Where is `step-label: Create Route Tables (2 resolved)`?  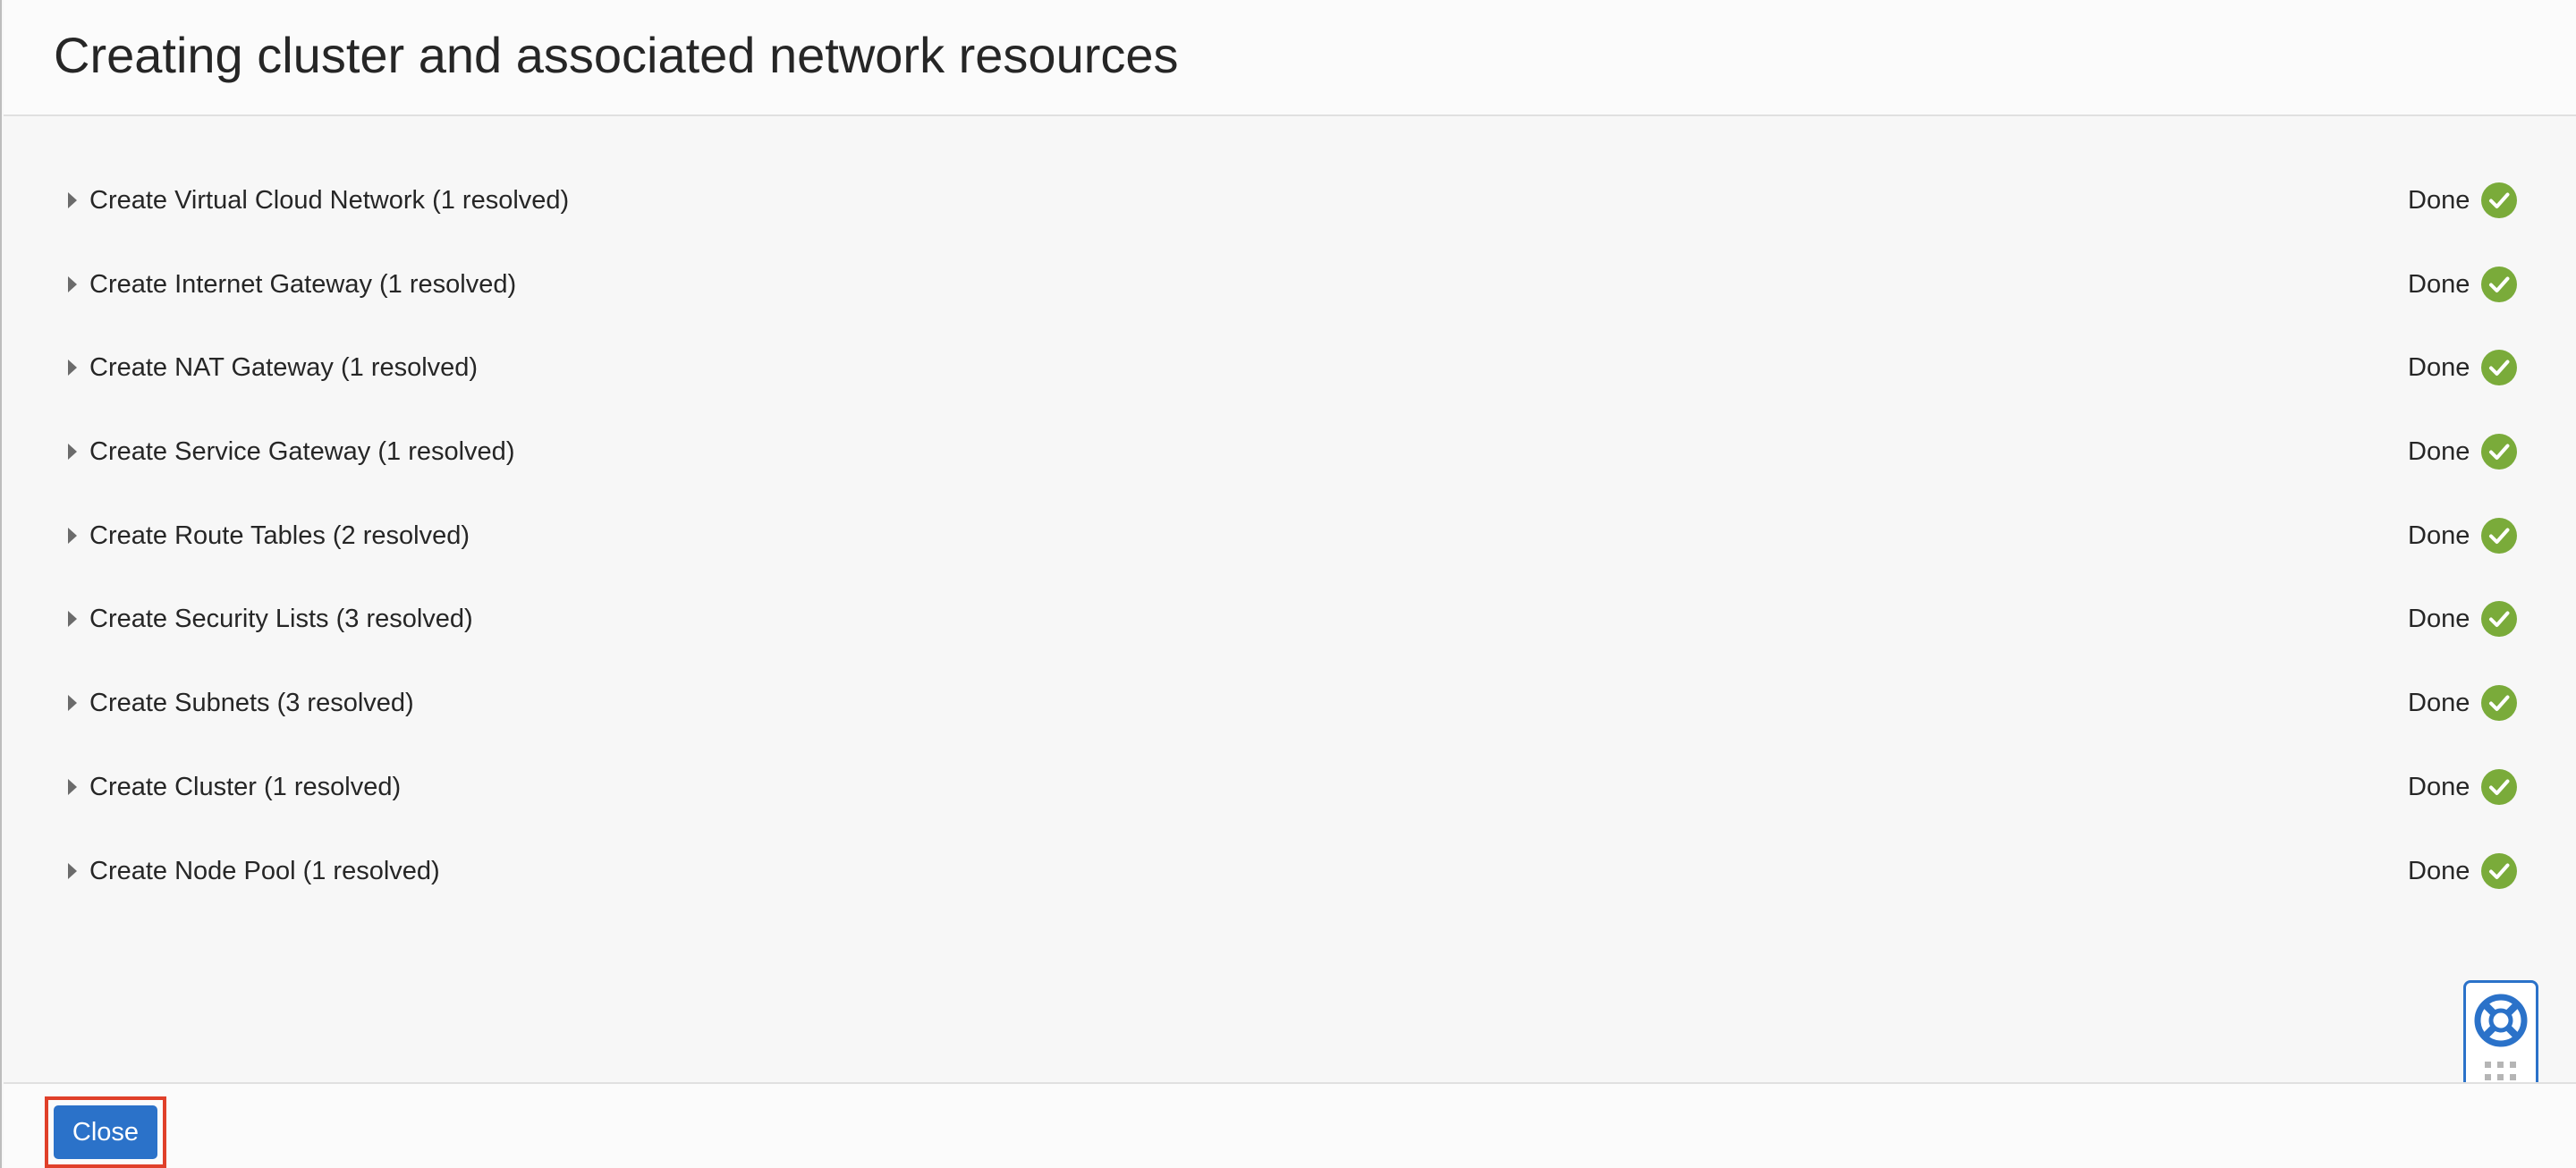
step-label: Create Route Tables (2 resolved) is located at coordinates (279, 536).